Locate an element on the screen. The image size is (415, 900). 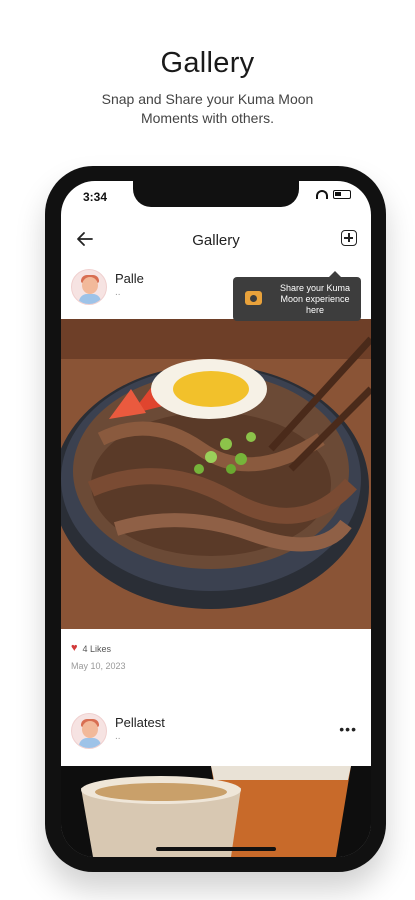
likes-row: ♥ 4 Likes is located at coordinates (91, 648).